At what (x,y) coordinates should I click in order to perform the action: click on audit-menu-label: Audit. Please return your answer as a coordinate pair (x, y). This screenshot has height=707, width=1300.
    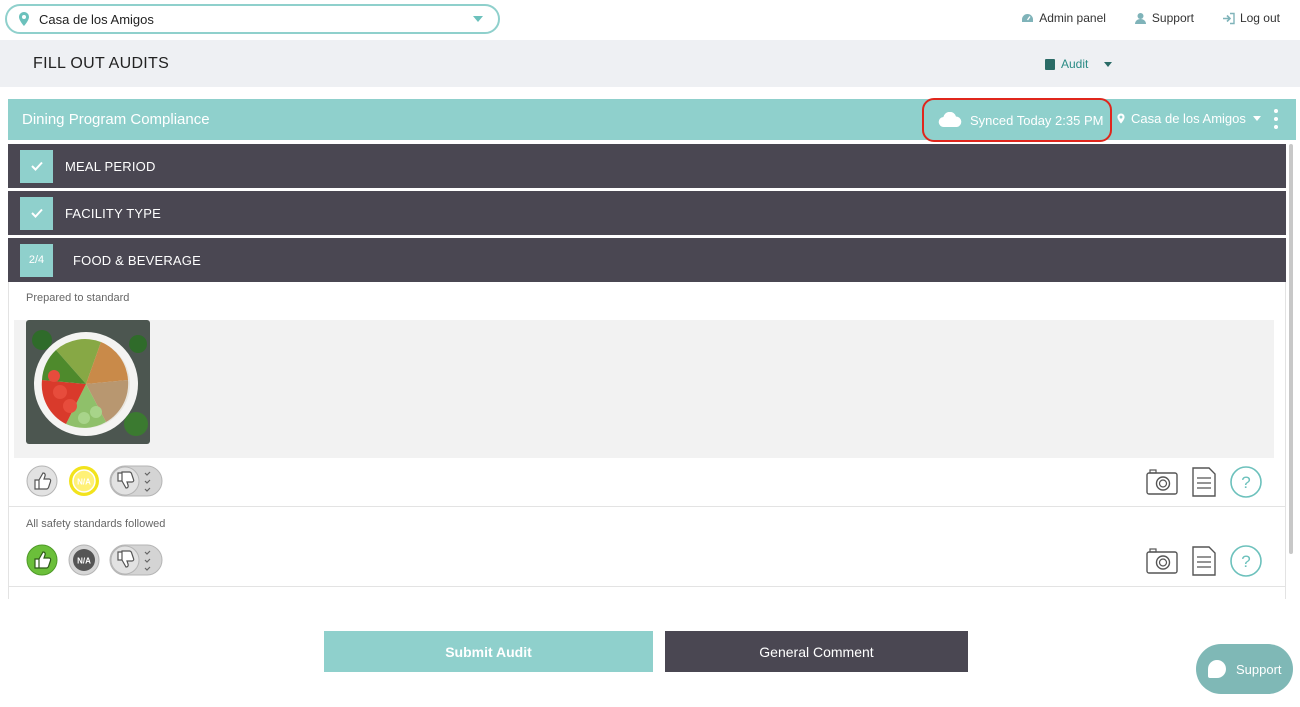
    Looking at the image, I should click on (1075, 64).